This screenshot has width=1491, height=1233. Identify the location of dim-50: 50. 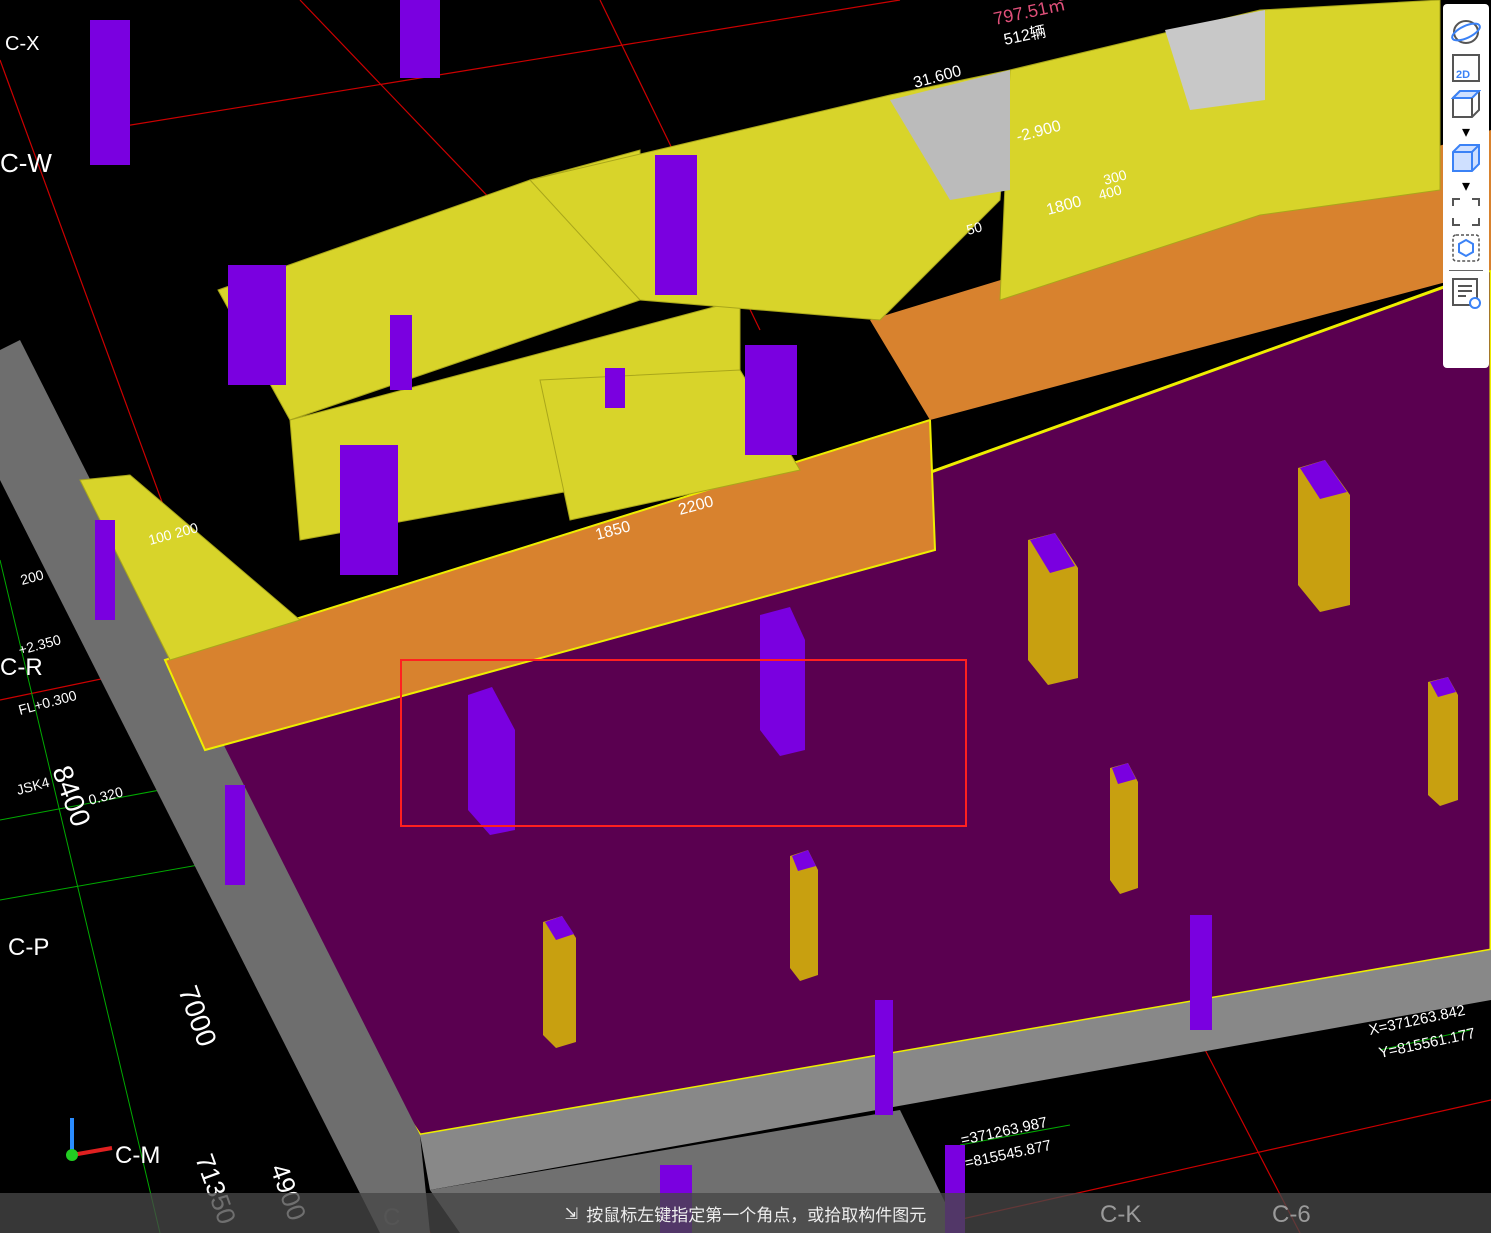
(974, 228).